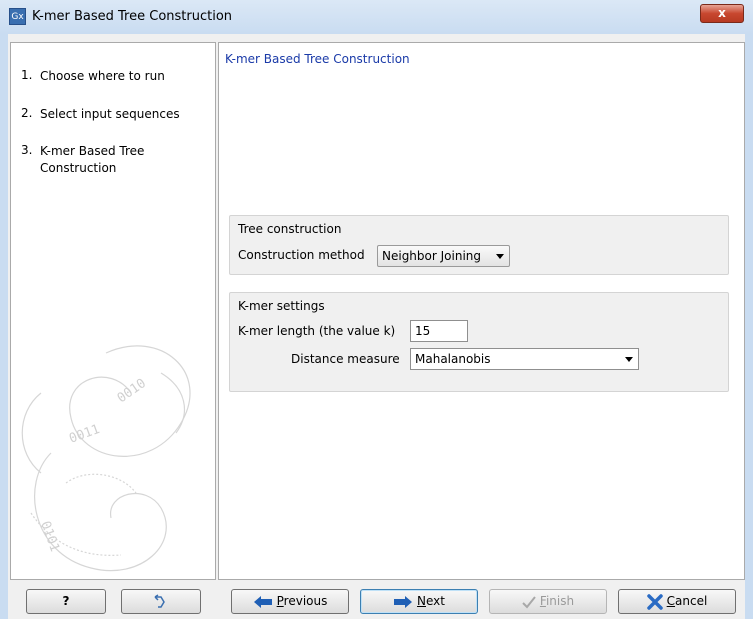 This screenshot has width=753, height=619. Describe the element at coordinates (560, 601) in the screenshot. I see `button-label: inish` at that location.